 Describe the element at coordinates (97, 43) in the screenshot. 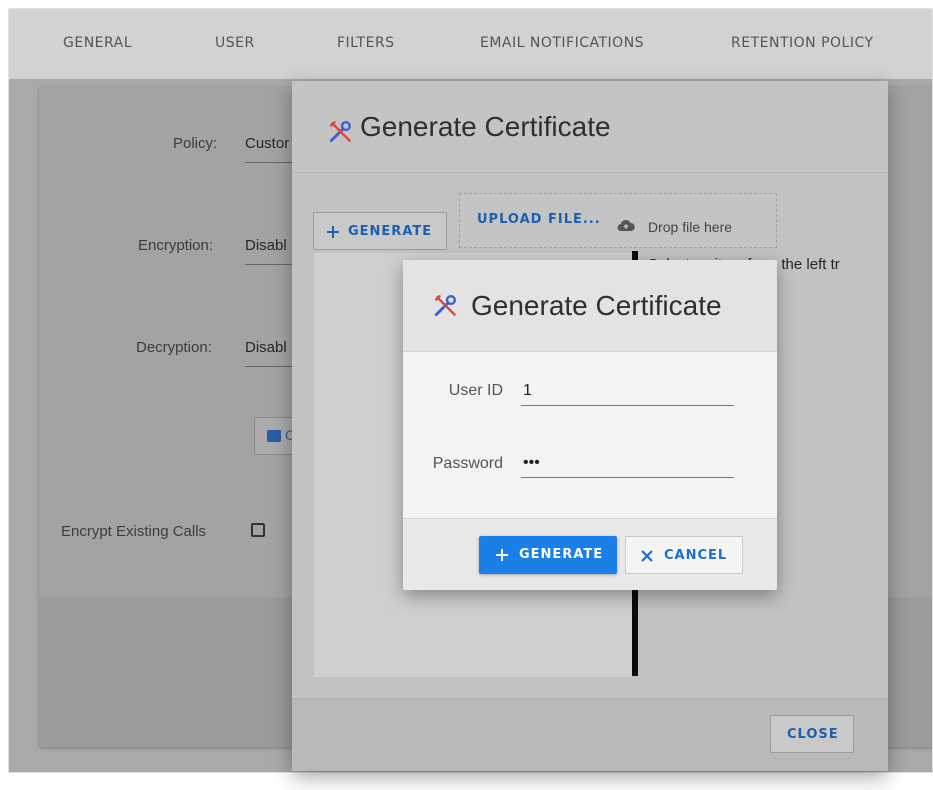

I see `tab-general: GENERAL` at that location.